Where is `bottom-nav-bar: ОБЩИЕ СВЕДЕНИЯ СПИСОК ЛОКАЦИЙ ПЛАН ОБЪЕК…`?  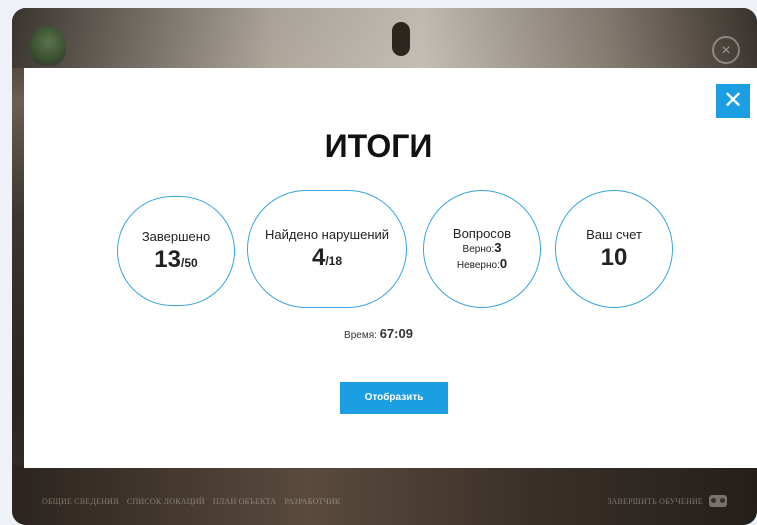
bottom-nav-bar: ОБЩИЕ СВЕДЕНИЯ СПИСОК ЛОКАЦИЙ ПЛАН ОБЪЕК… is located at coordinates (384, 501).